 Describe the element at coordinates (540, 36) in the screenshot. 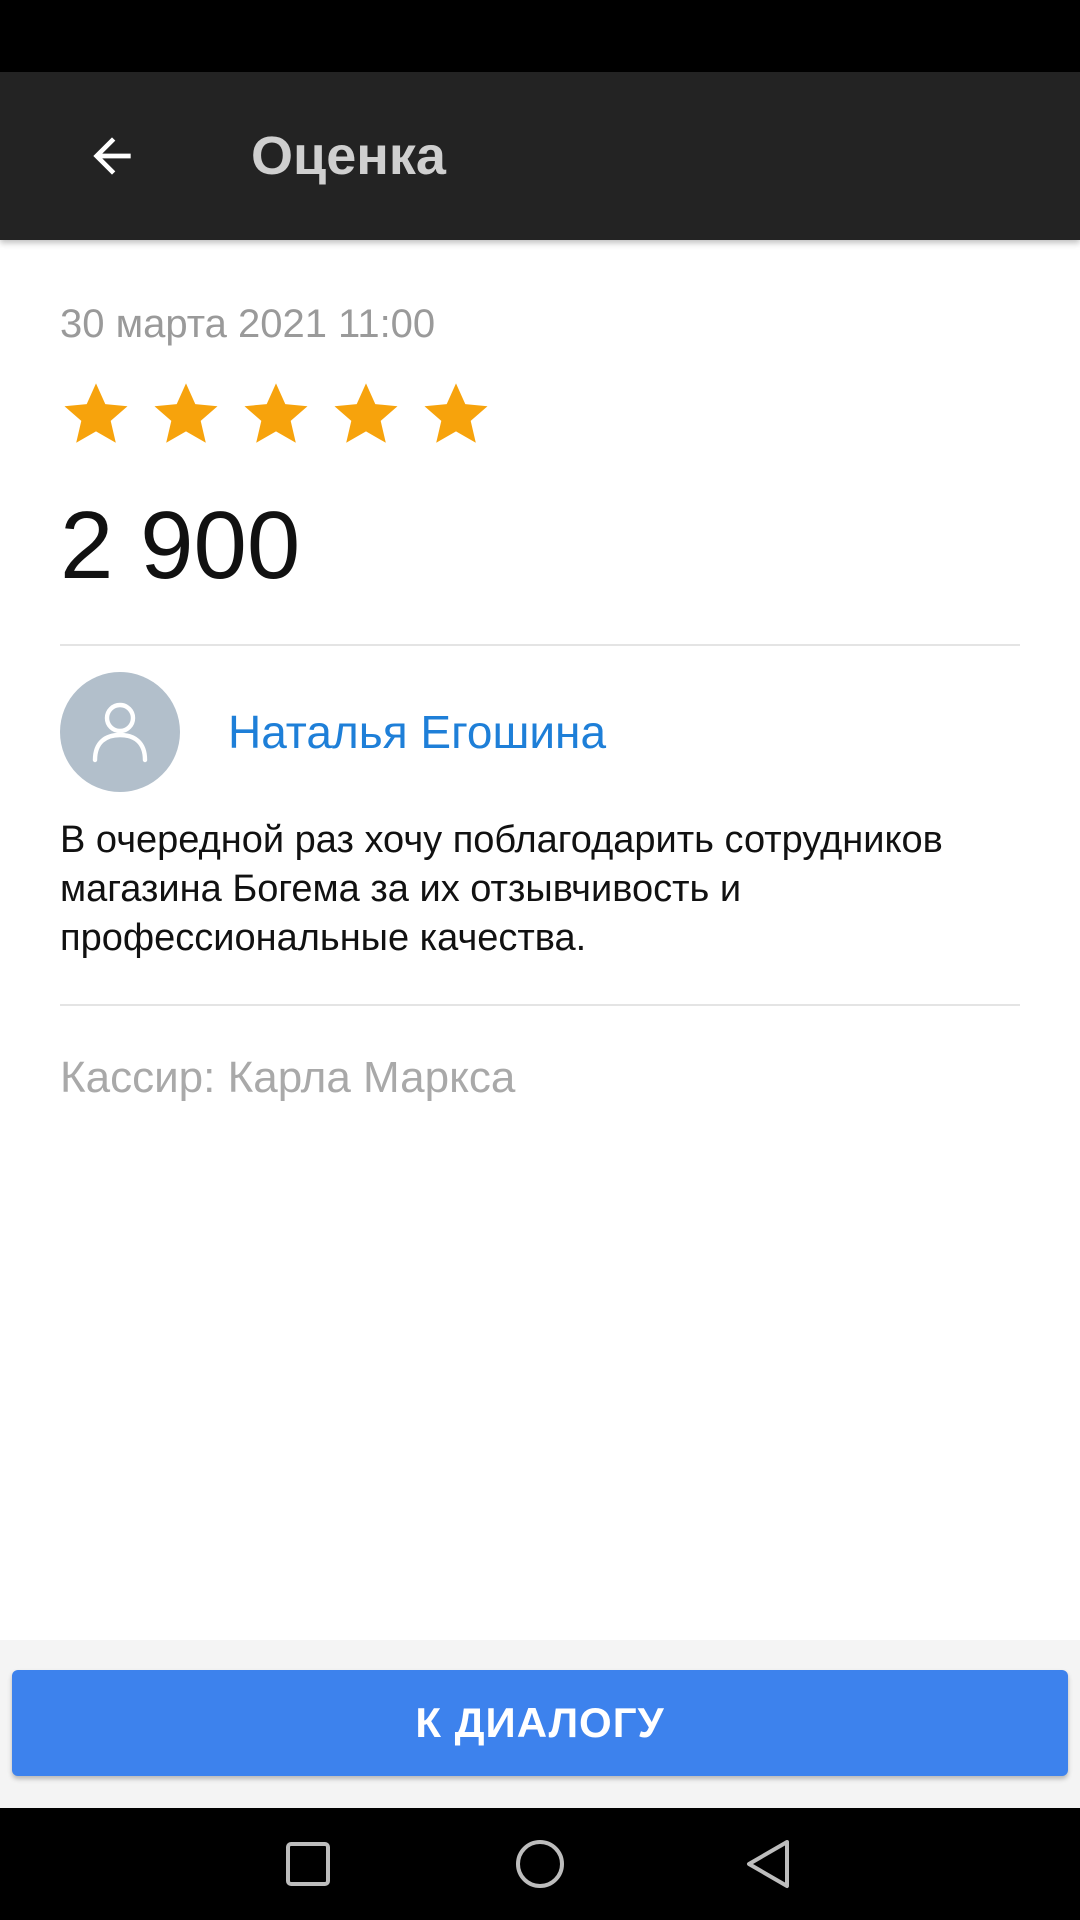

I see `status-bar` at that location.